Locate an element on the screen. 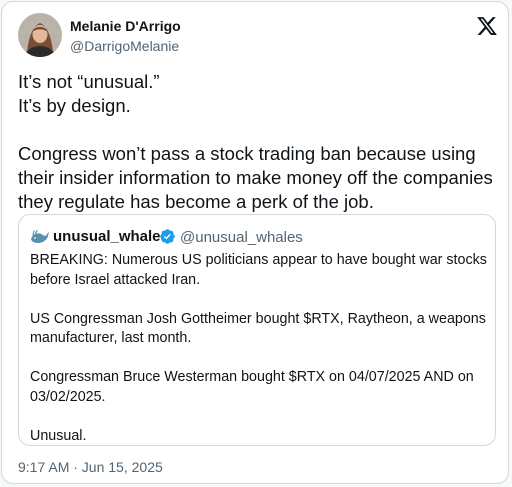 The height and width of the screenshot is (487, 512). author-avatar is located at coordinates (40, 35).